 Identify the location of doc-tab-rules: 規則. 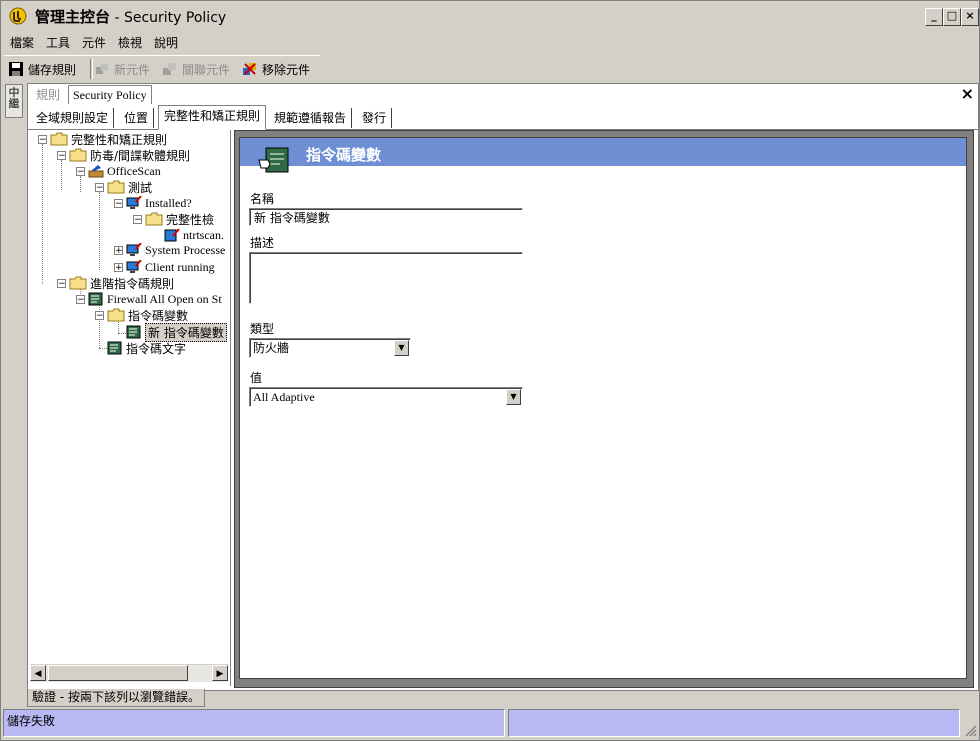
(48, 94).